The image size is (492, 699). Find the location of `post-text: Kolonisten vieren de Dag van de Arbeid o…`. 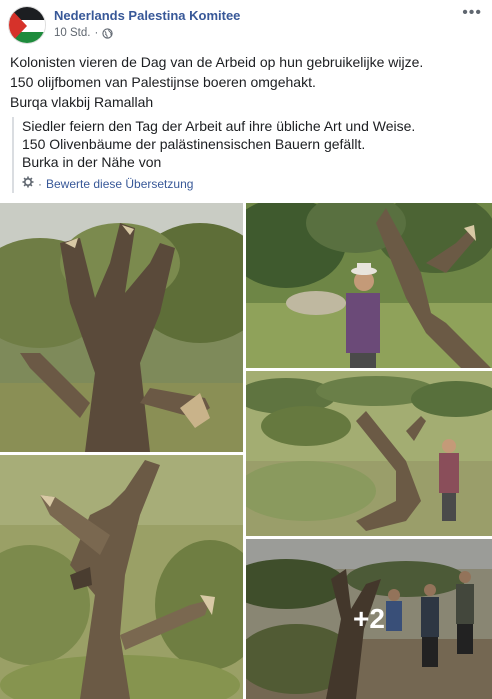

post-text: Kolonisten vieren de Dag van de Arbeid o… is located at coordinates (248, 82).